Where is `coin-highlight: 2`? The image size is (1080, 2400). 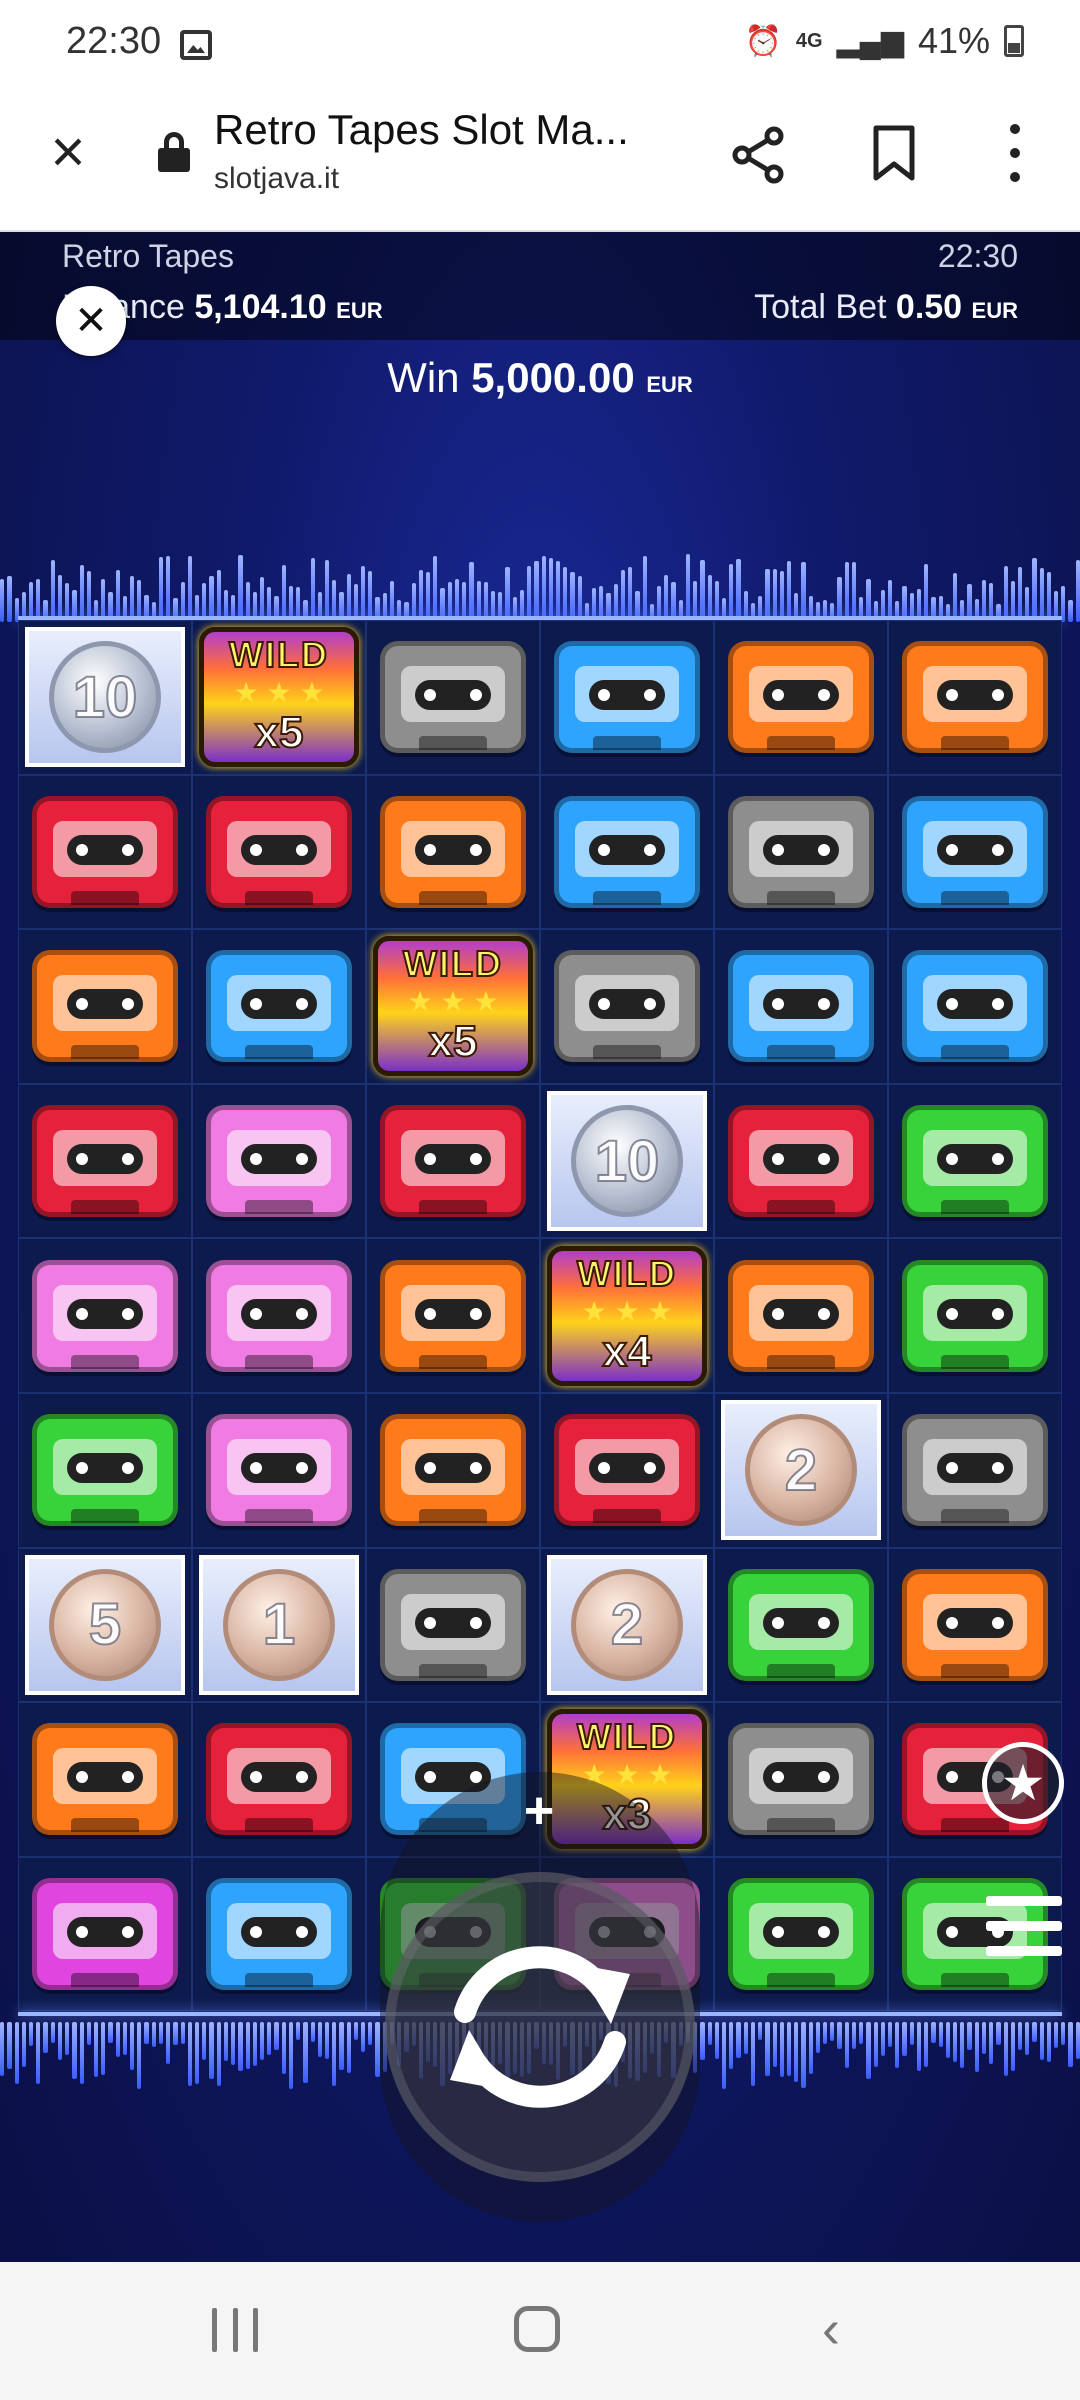 coin-highlight: 2 is located at coordinates (801, 1470).